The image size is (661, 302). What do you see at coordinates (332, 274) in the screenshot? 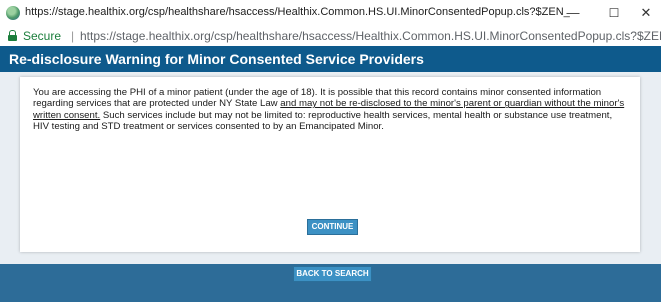
I see `back-to-search-button: BACK TO SEARCH` at bounding box center [332, 274].